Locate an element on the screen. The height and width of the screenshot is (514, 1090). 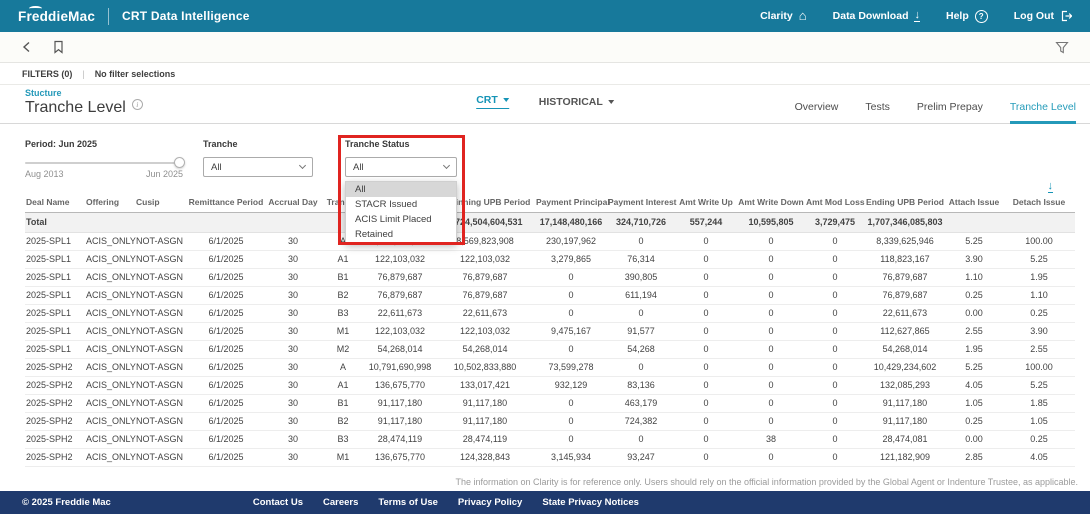
column-header: Remittance Period is located at coordinates (226, 202).